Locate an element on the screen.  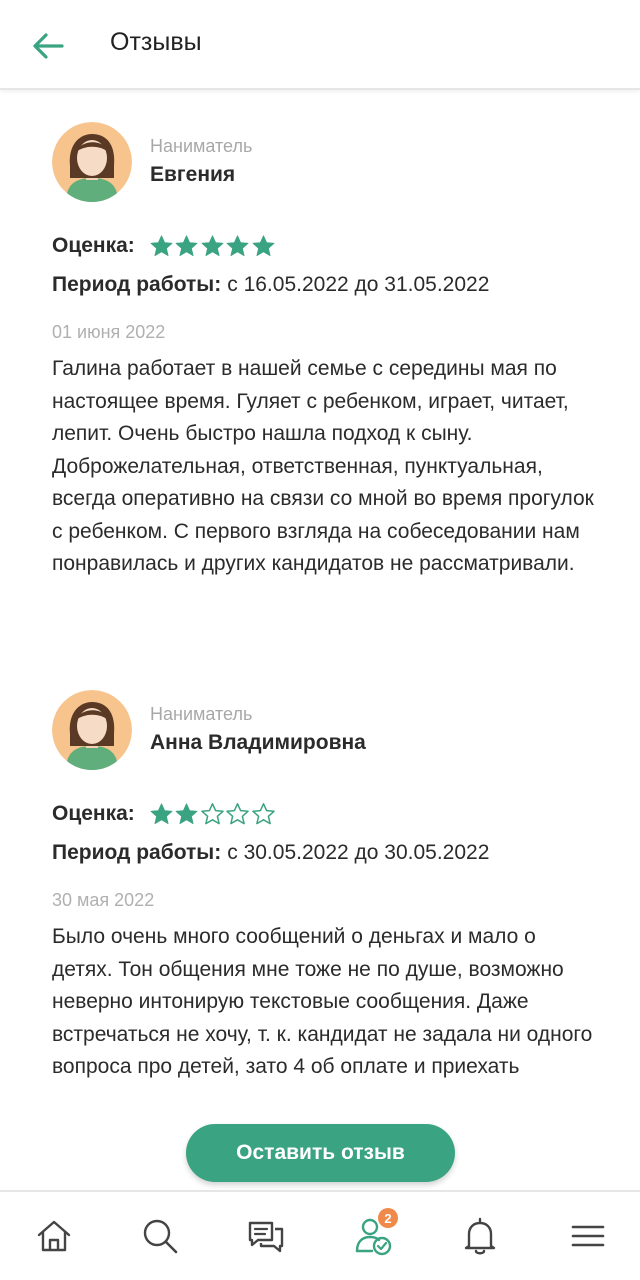
back-button is located at coordinates (48, 46).